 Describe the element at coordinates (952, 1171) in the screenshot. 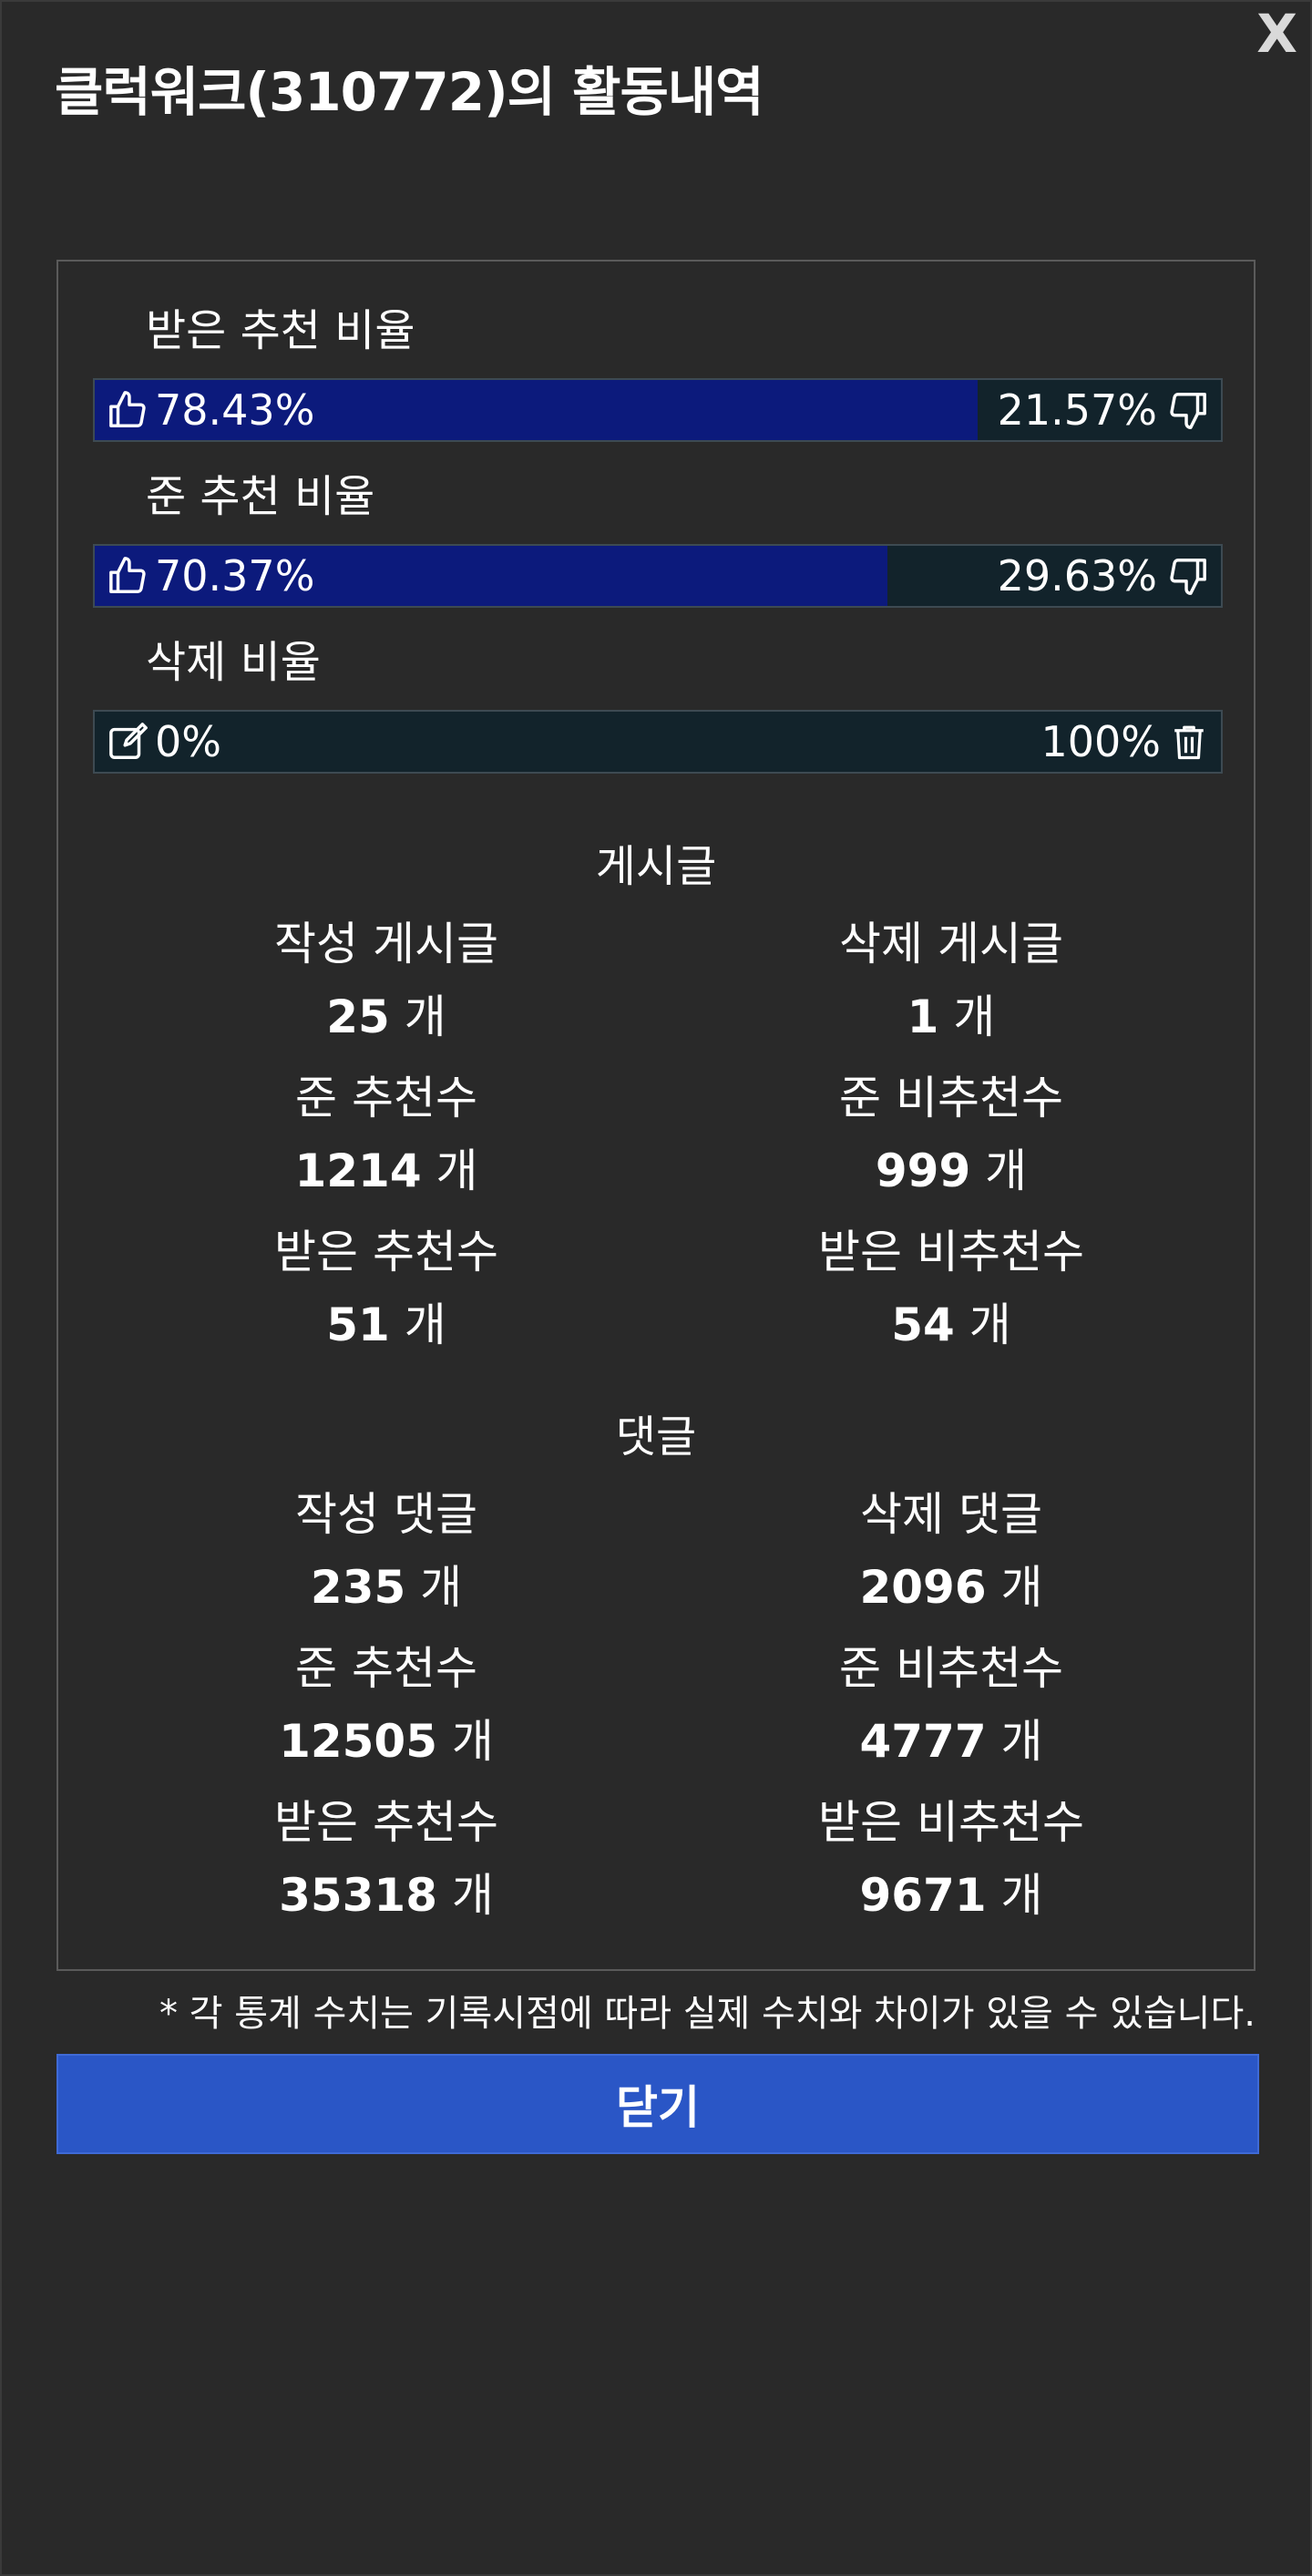

I see `stat-value: 999 개` at that location.